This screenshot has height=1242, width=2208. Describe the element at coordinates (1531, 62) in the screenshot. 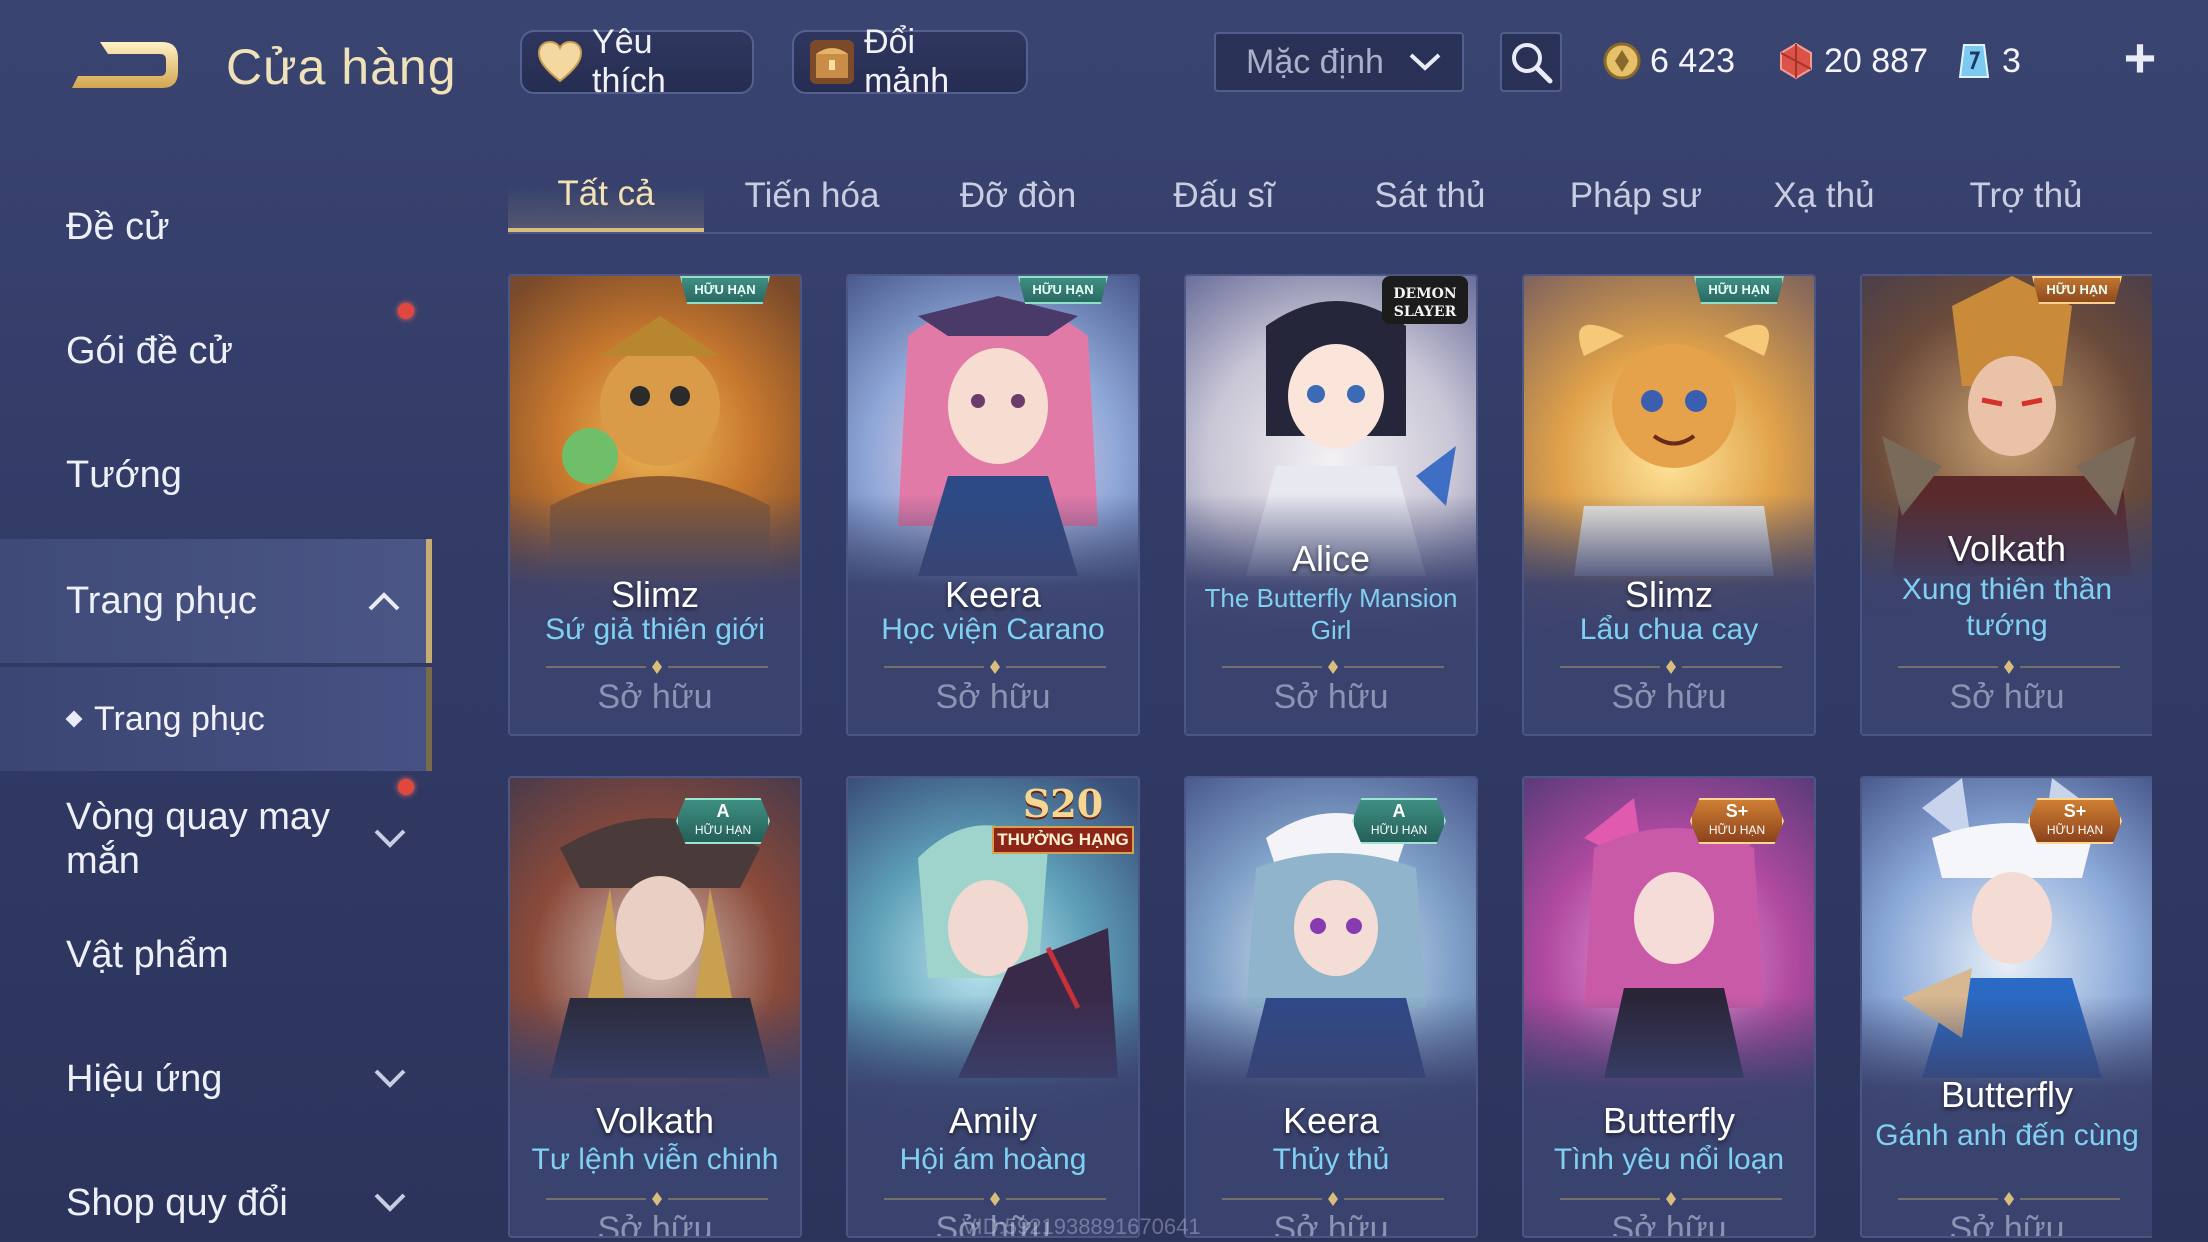

I see `search-button` at that location.